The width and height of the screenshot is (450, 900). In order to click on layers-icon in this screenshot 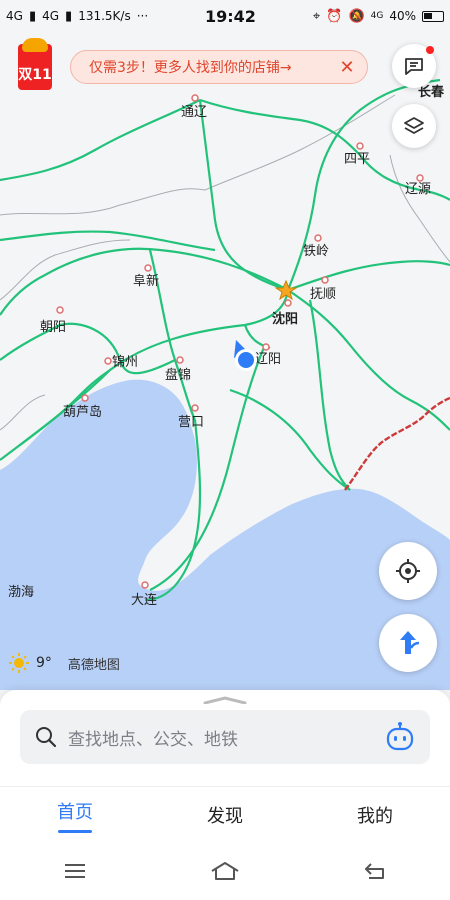, I will do `click(414, 125)`.